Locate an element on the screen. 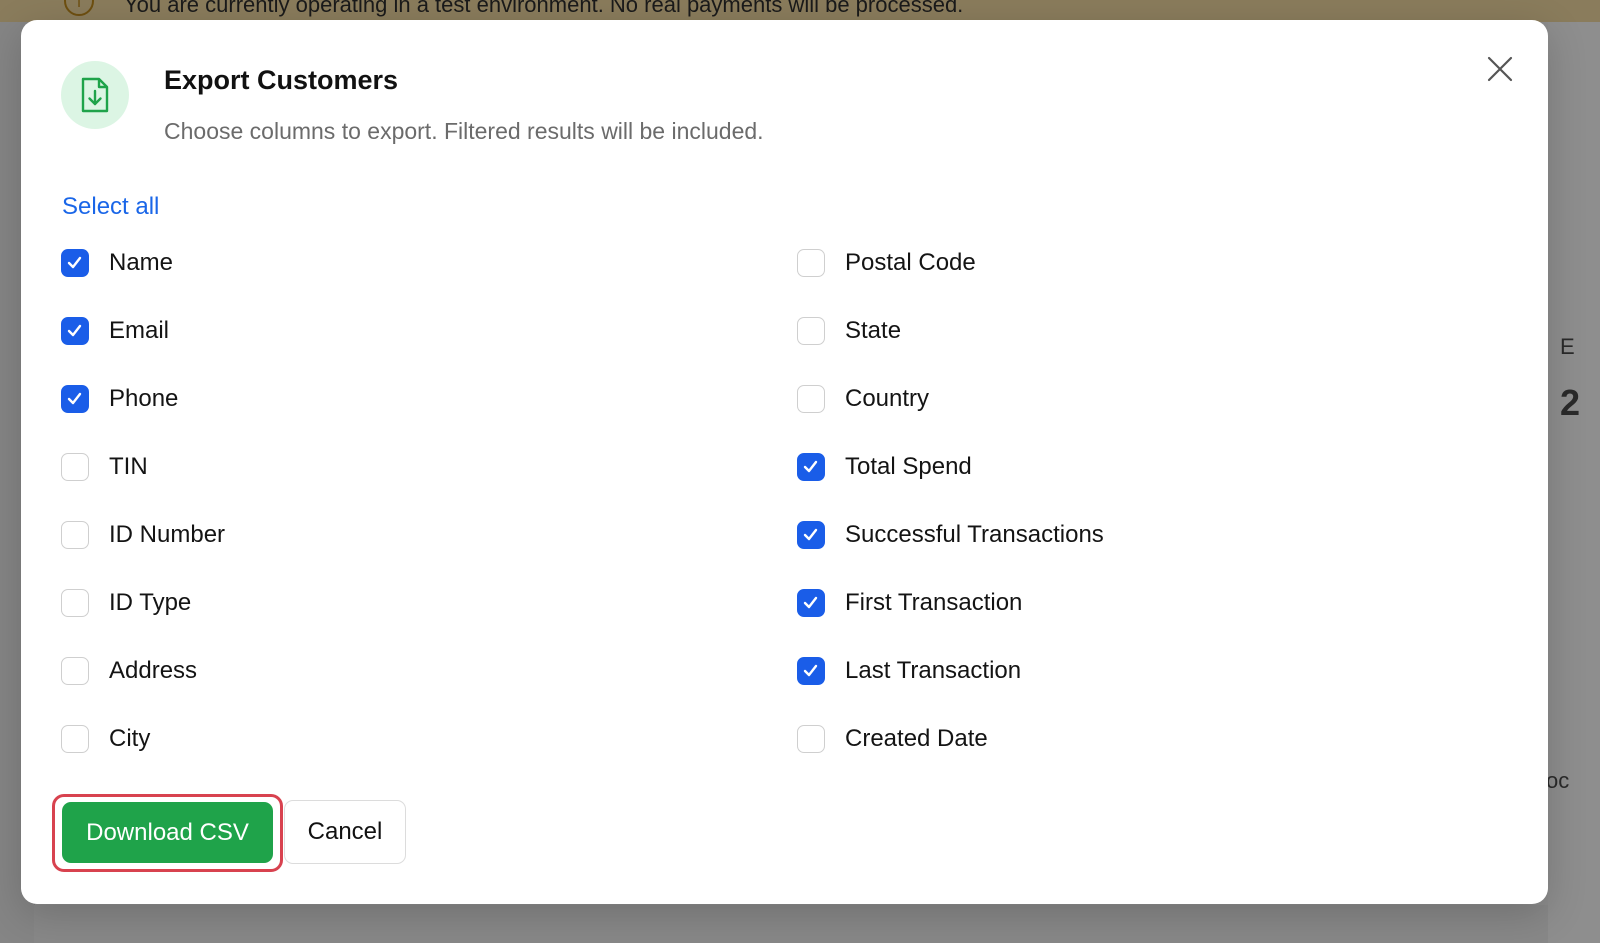 Image resolution: width=1600 pixels, height=943 pixels. column-option-postal-code: Postal Code is located at coordinates (886, 263).